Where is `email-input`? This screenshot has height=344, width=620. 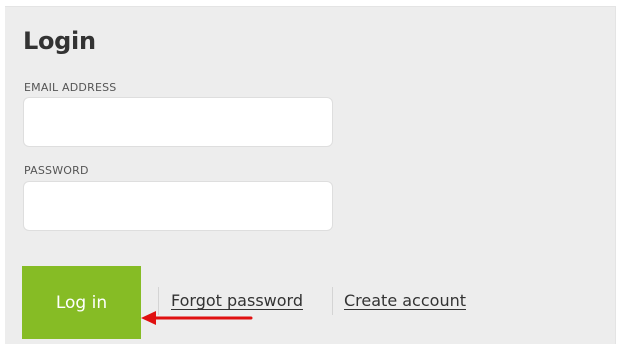 email-input is located at coordinates (178, 122).